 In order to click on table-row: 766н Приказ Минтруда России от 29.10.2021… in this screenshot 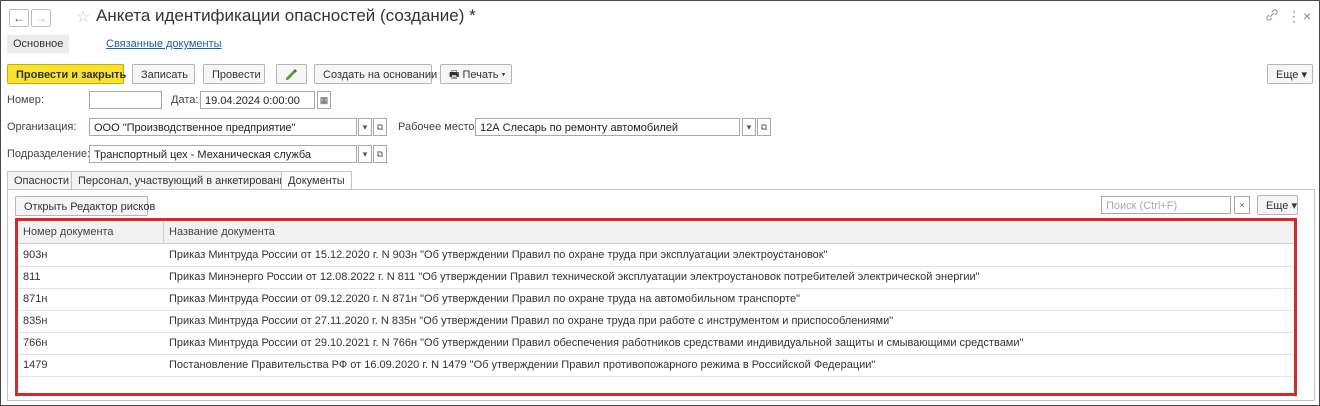, I will do `click(656, 343)`.